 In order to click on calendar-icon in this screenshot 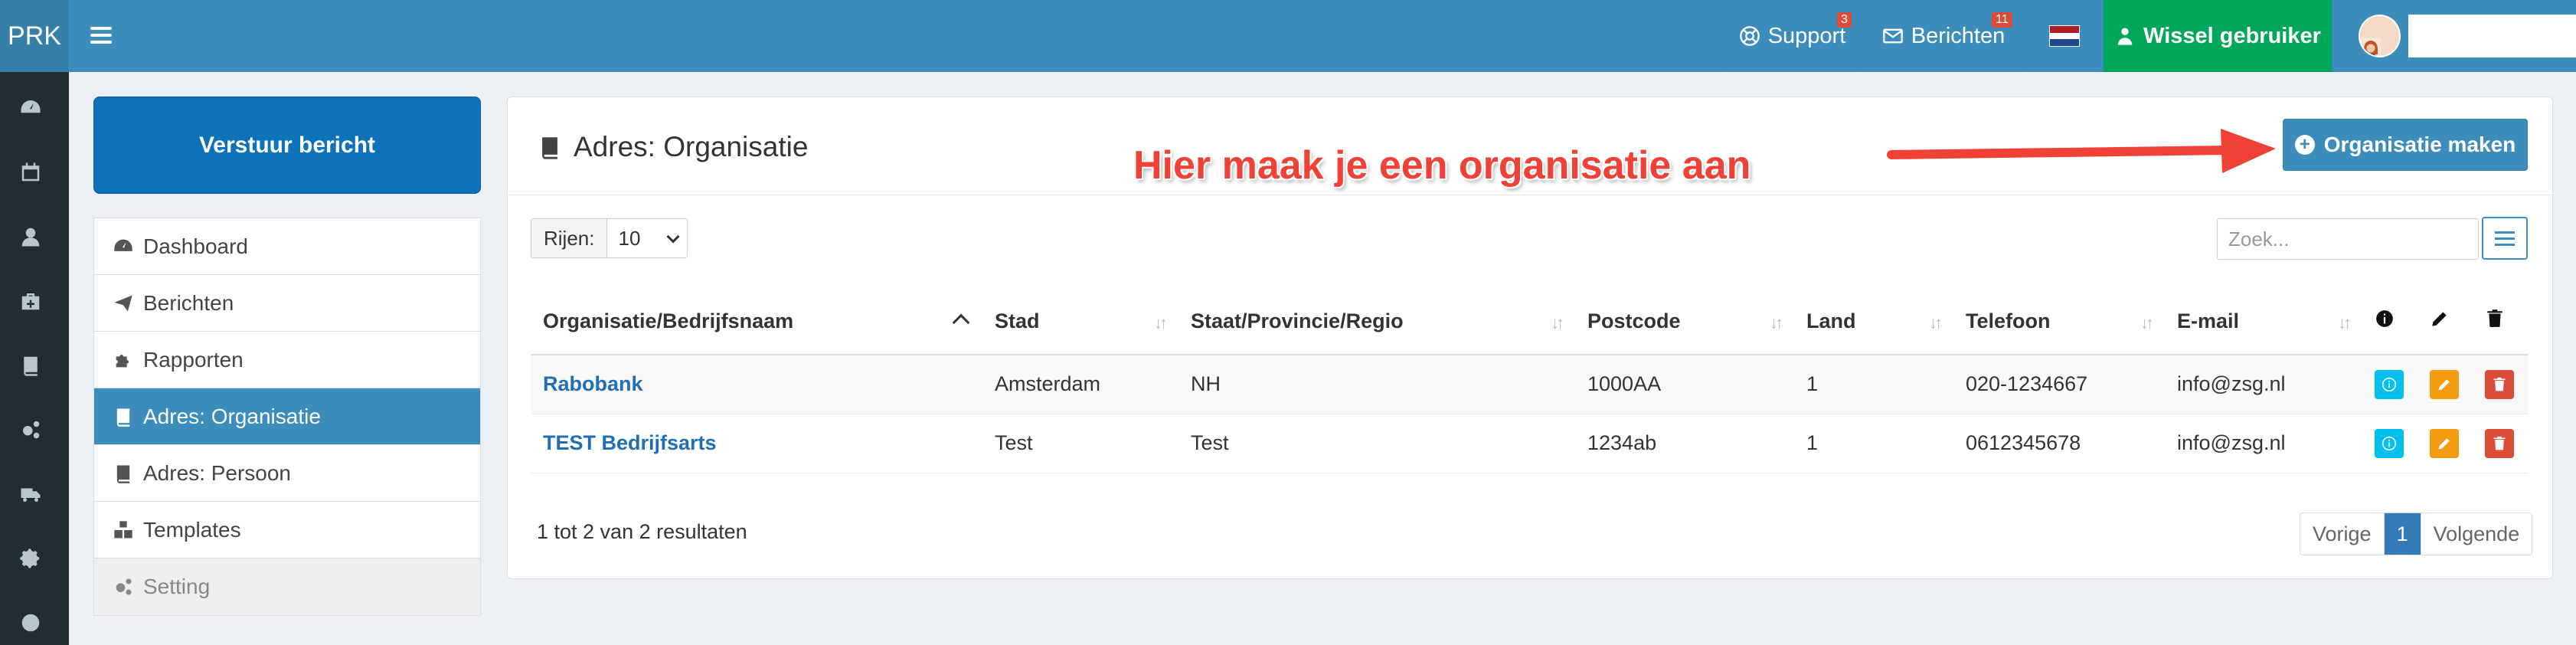, I will do `click(31, 172)`.